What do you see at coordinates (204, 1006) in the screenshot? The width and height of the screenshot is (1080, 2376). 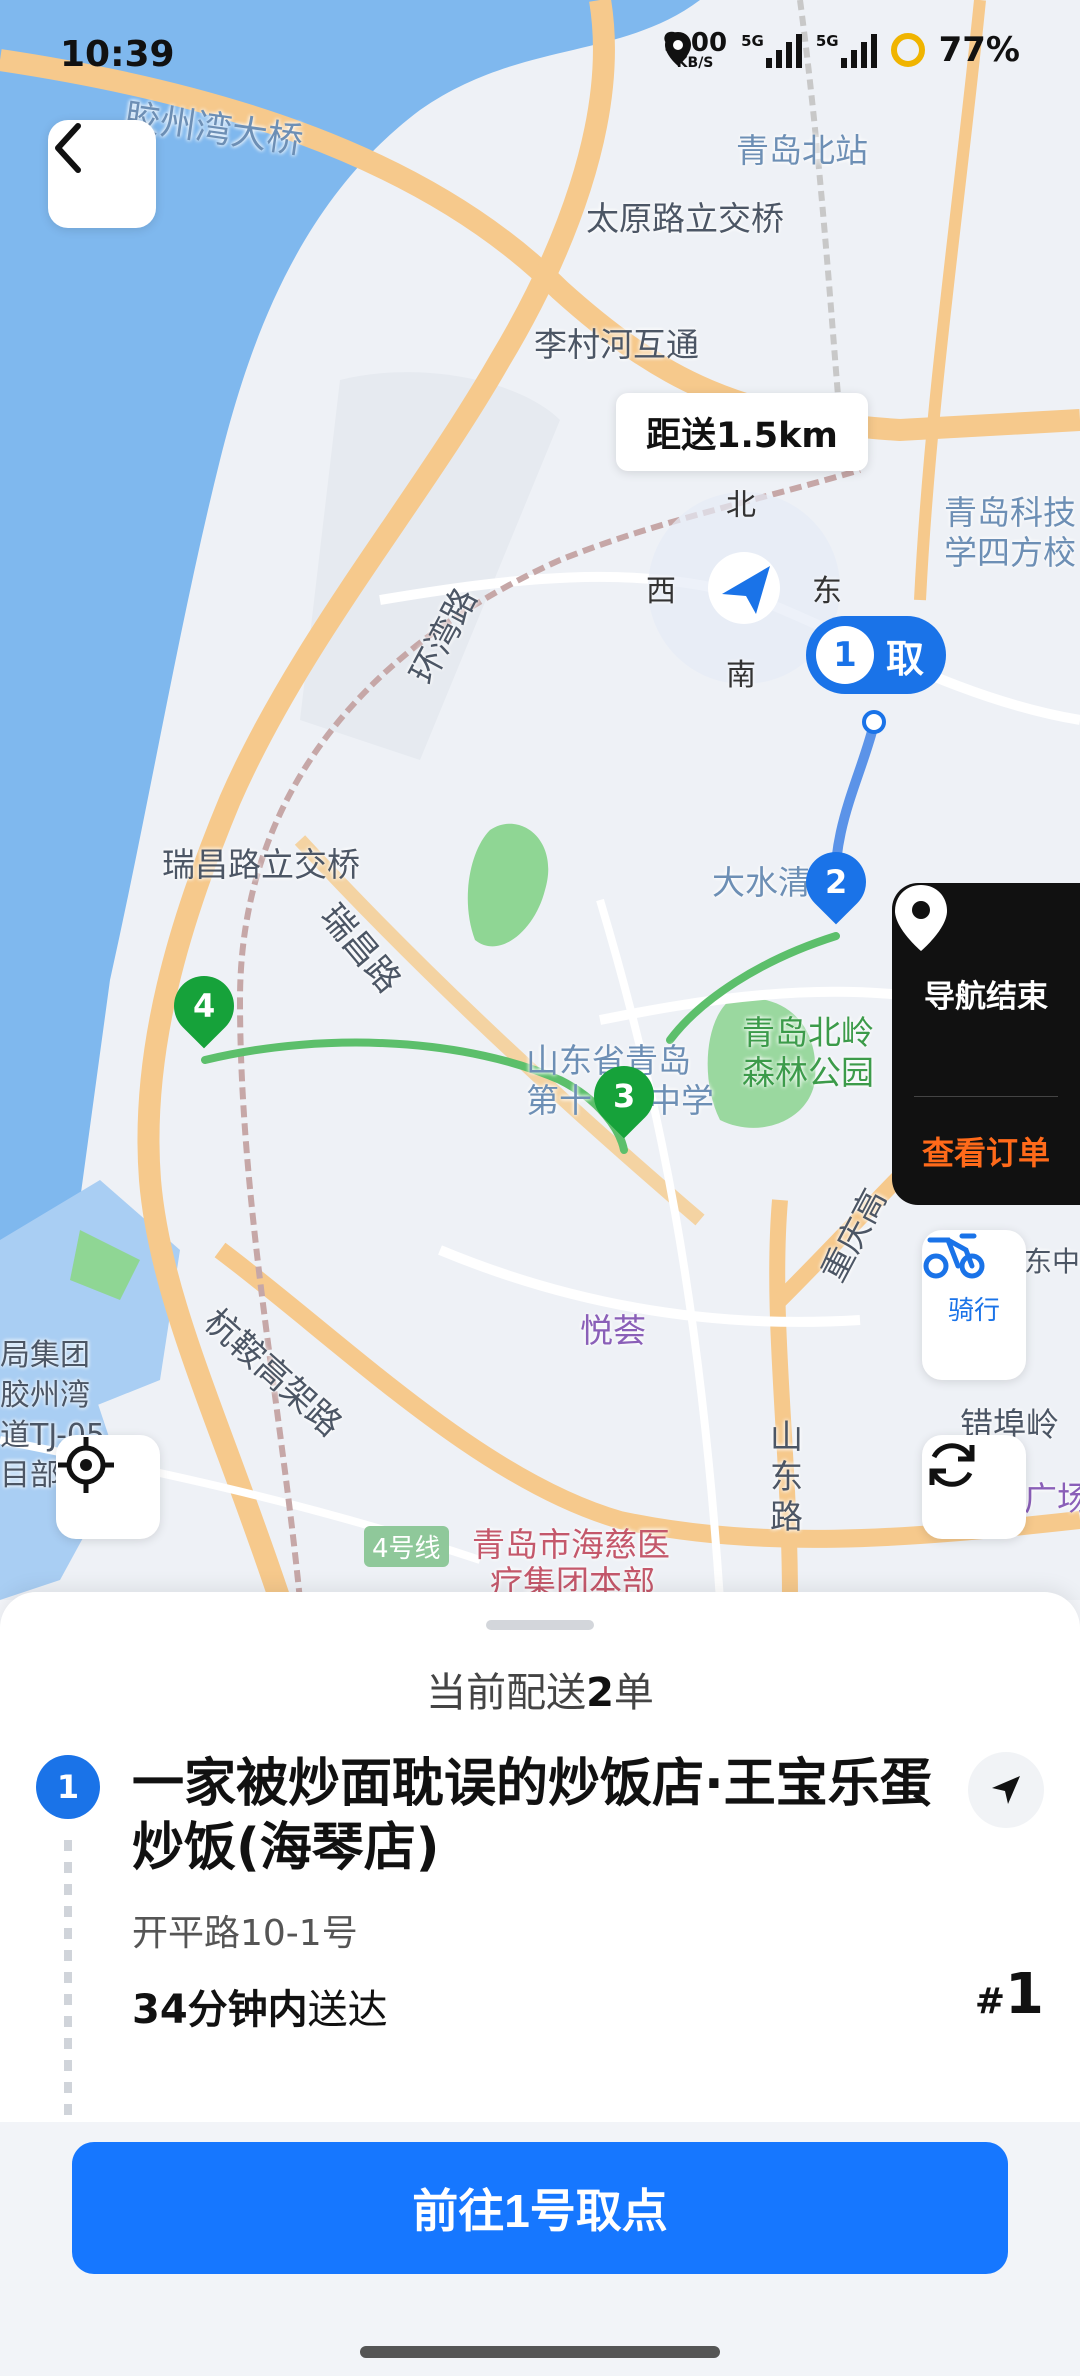 I see `route-marker-number: 4` at bounding box center [204, 1006].